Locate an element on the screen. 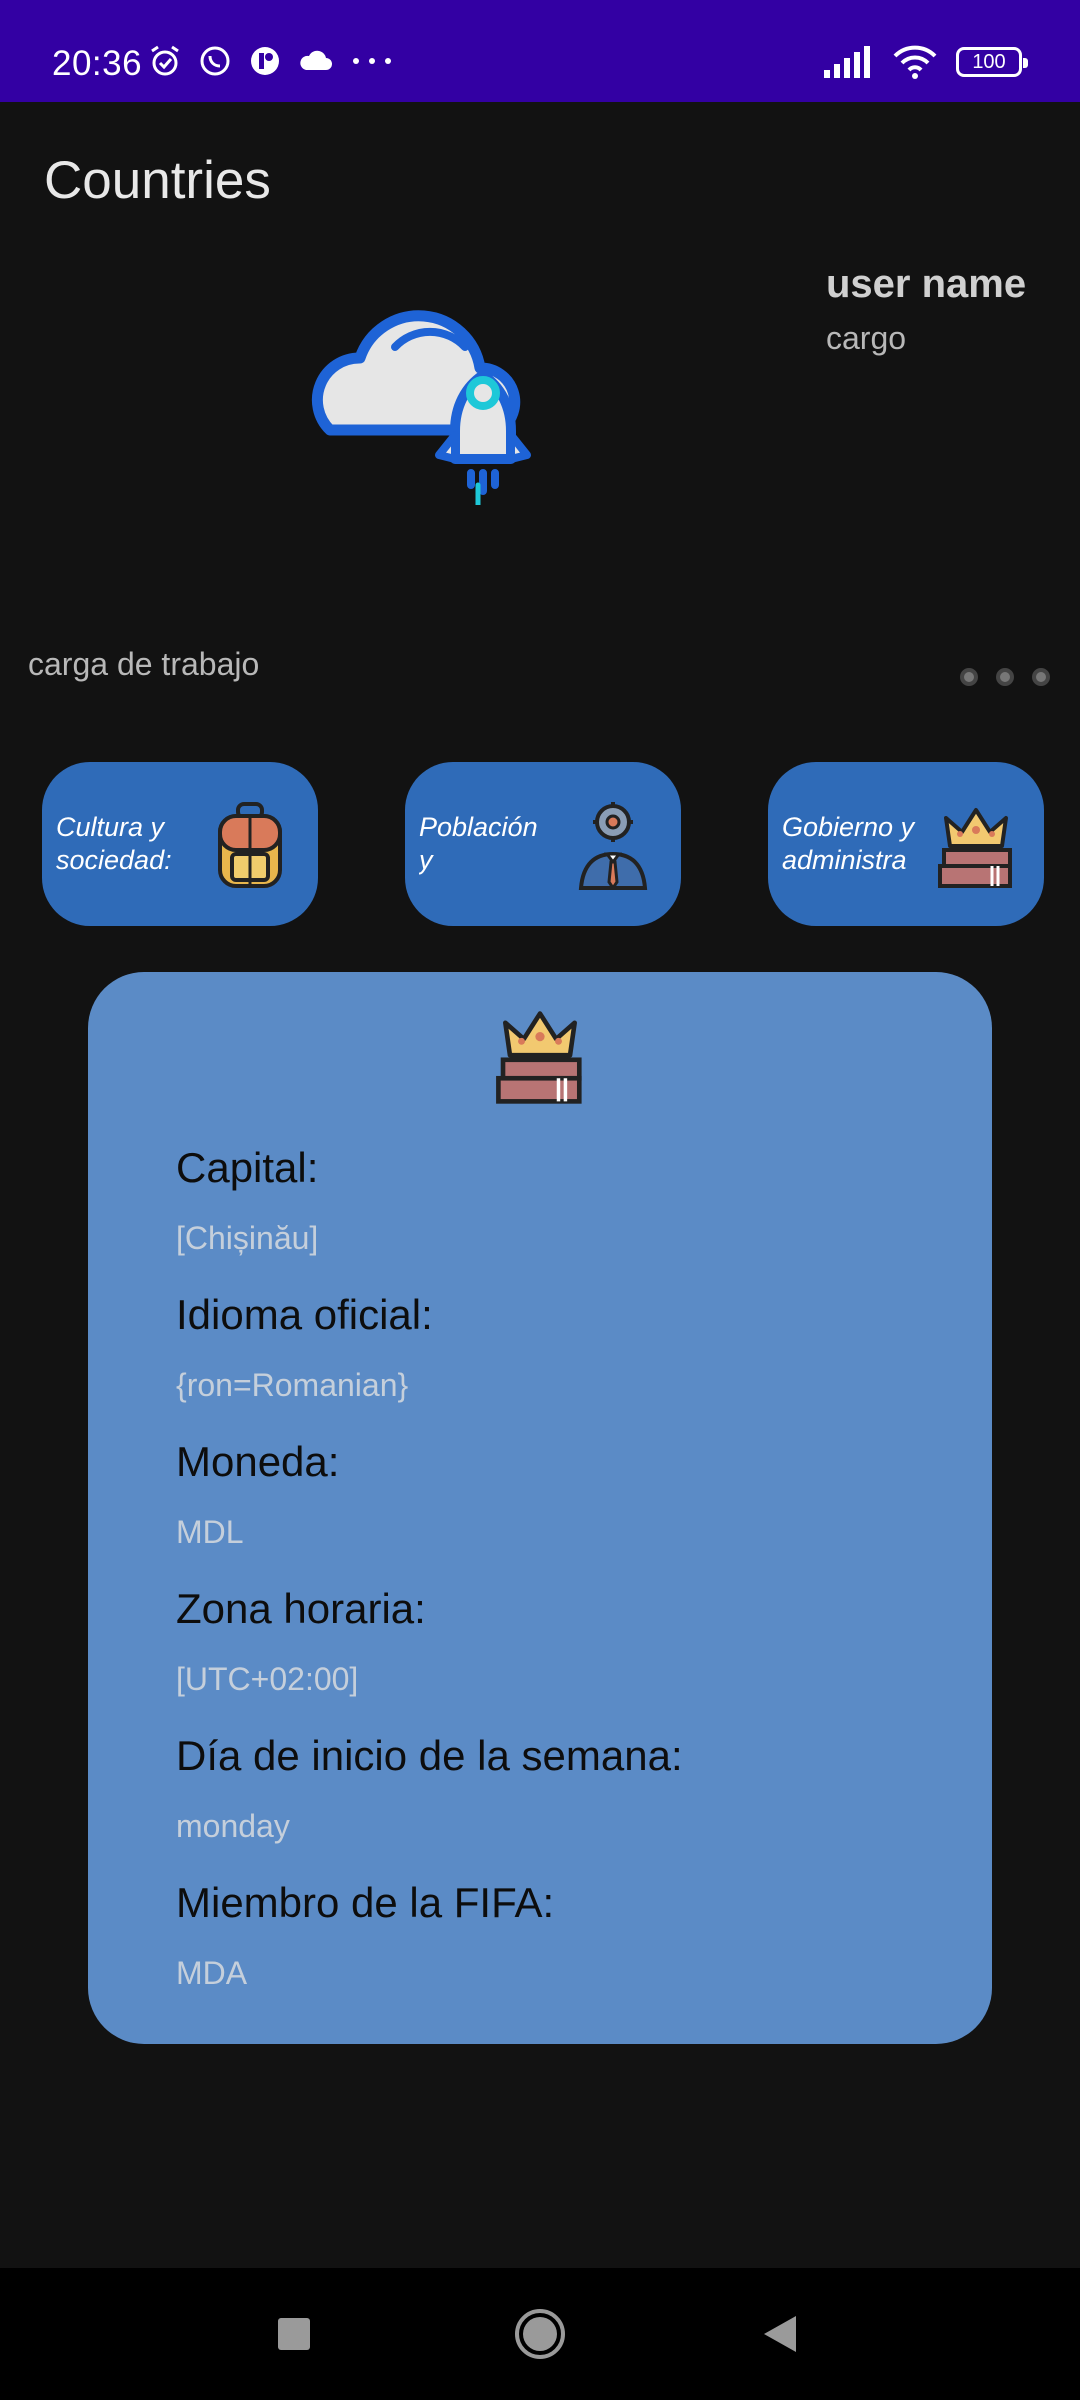 The height and width of the screenshot is (2400, 1080). recents-square-icon is located at coordinates (294, 2334).